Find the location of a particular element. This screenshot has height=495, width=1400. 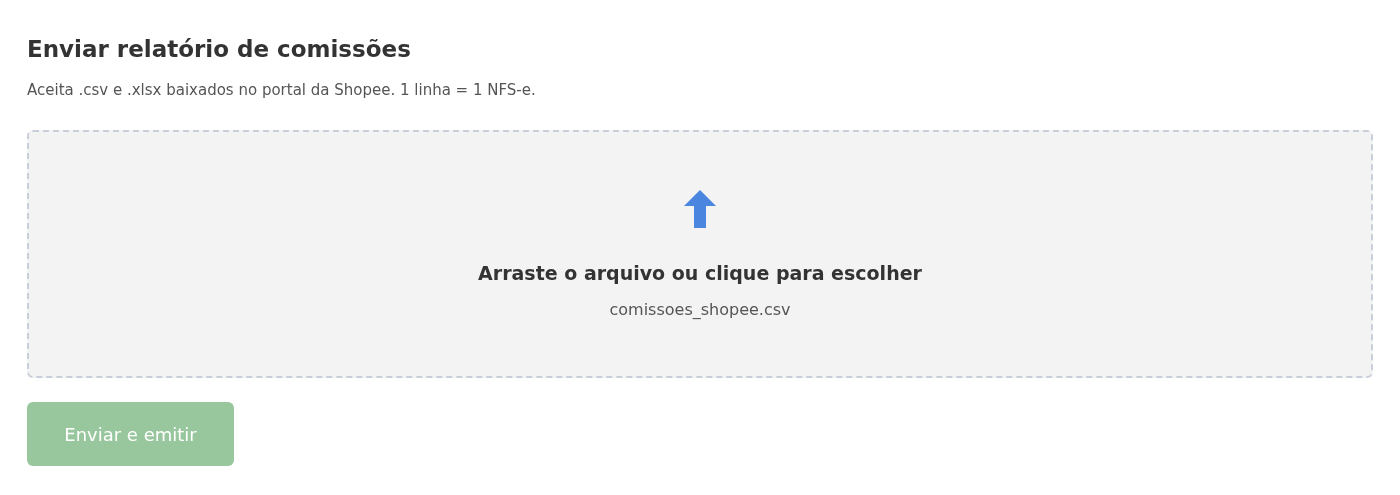

dropzone-prompt: Arraste o arquivo ou clique para escolher is located at coordinates (700, 273).